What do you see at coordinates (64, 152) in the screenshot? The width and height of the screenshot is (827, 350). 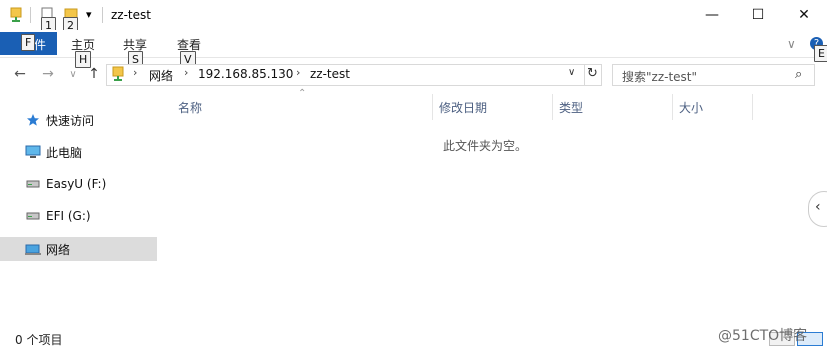 I see `nav-item-label: 此电脑` at bounding box center [64, 152].